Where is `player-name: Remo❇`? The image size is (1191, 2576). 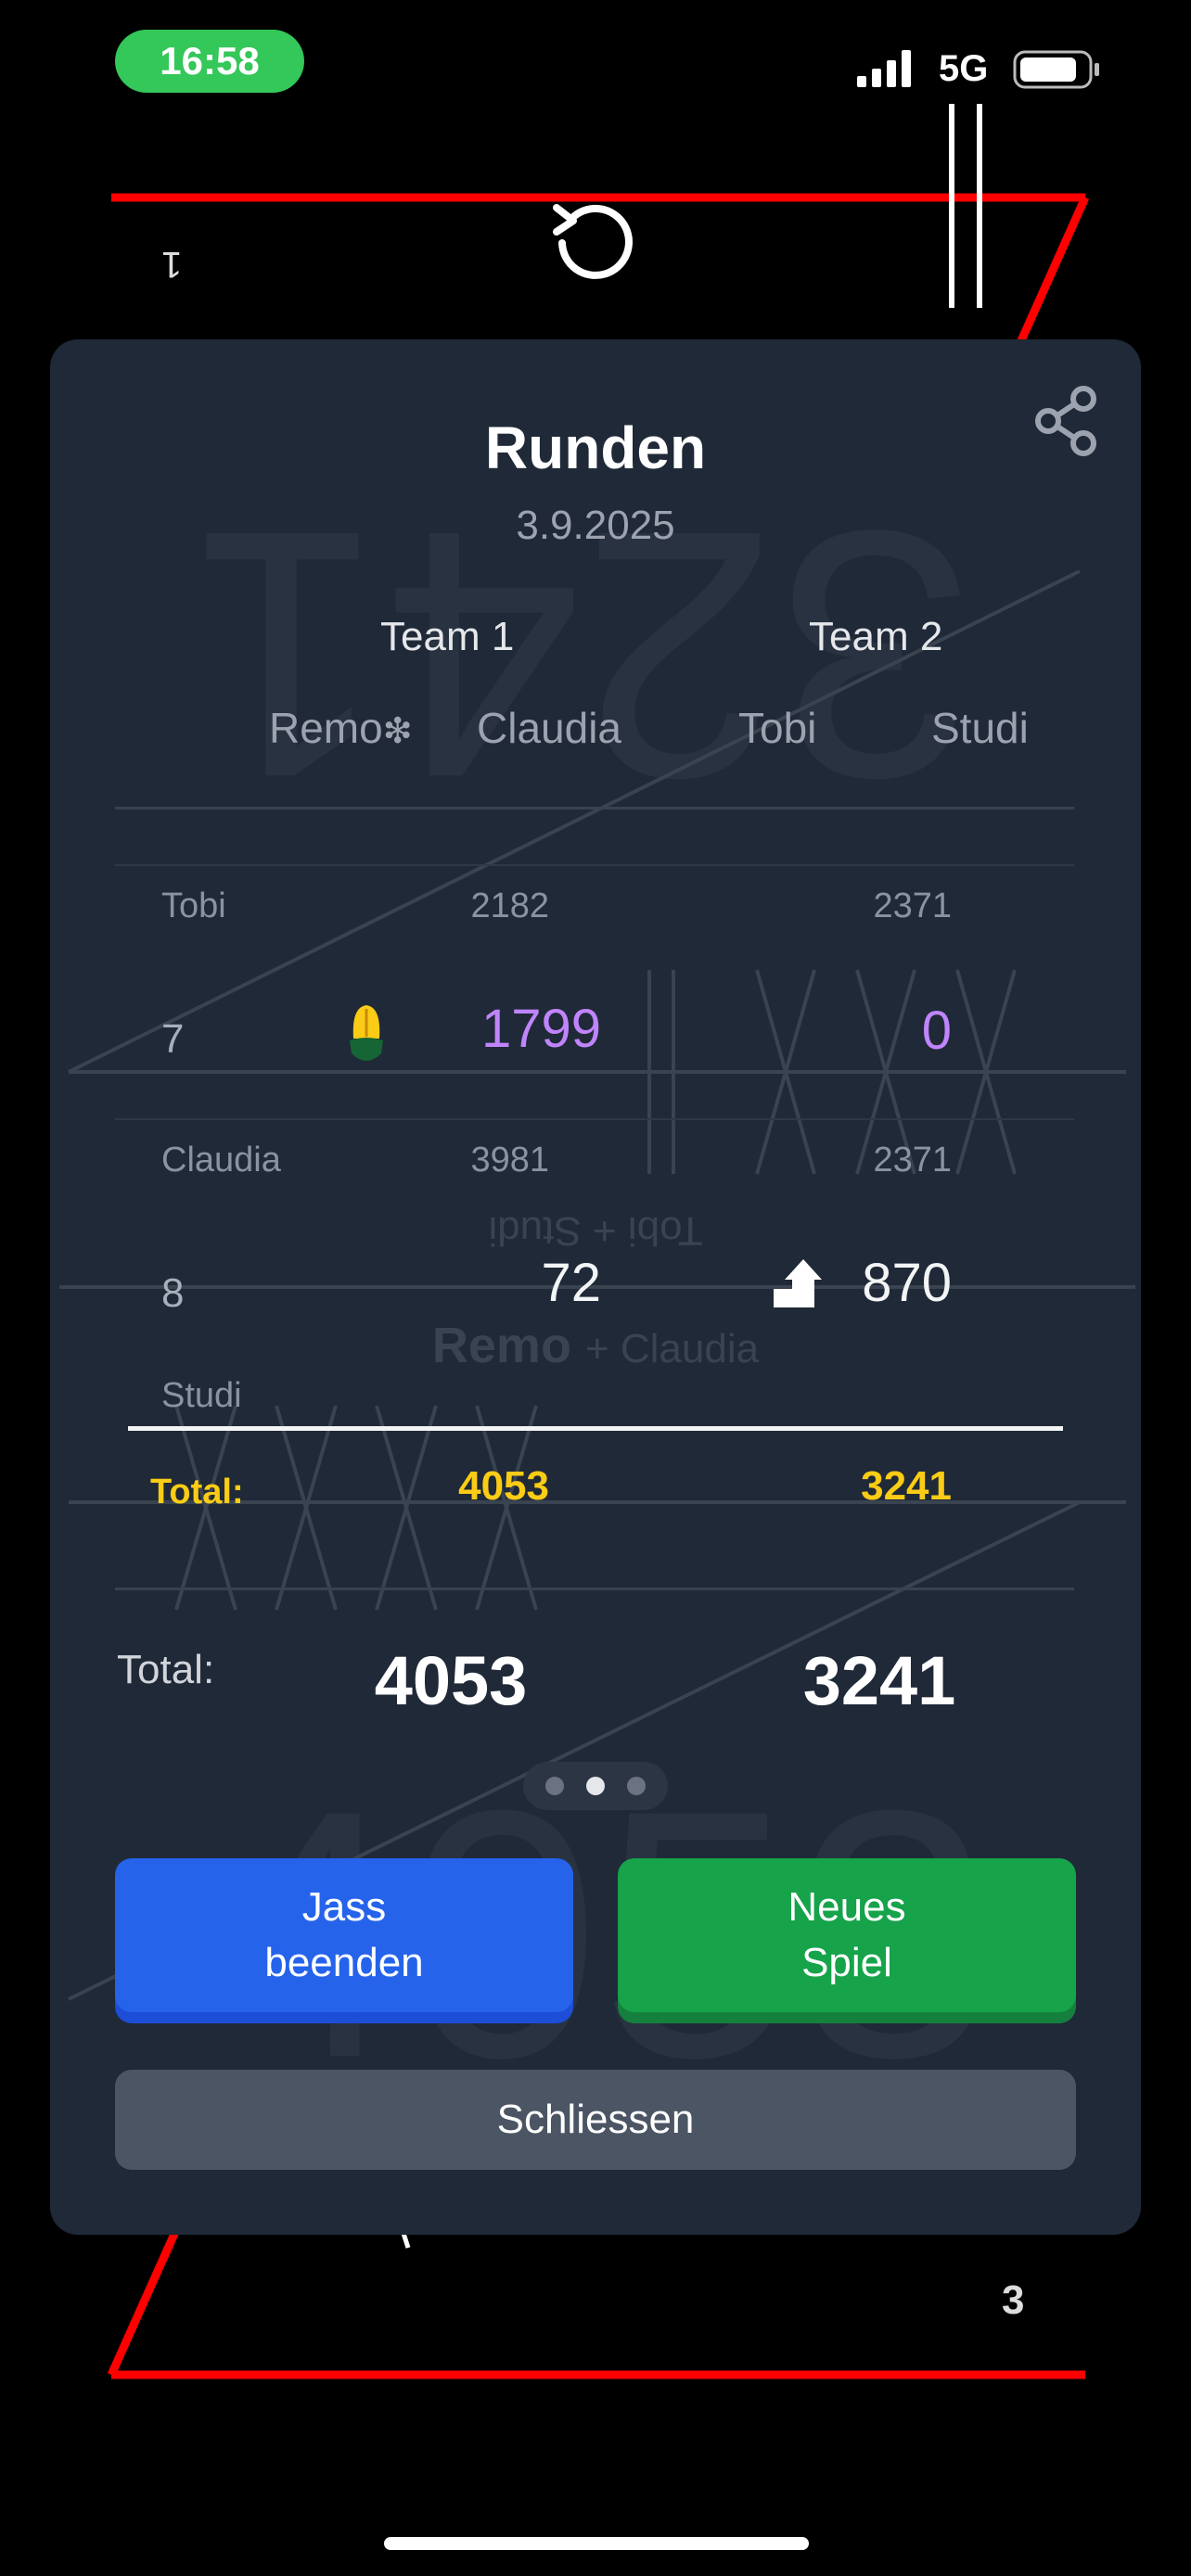 player-name: Remo❇ is located at coordinates (341, 728).